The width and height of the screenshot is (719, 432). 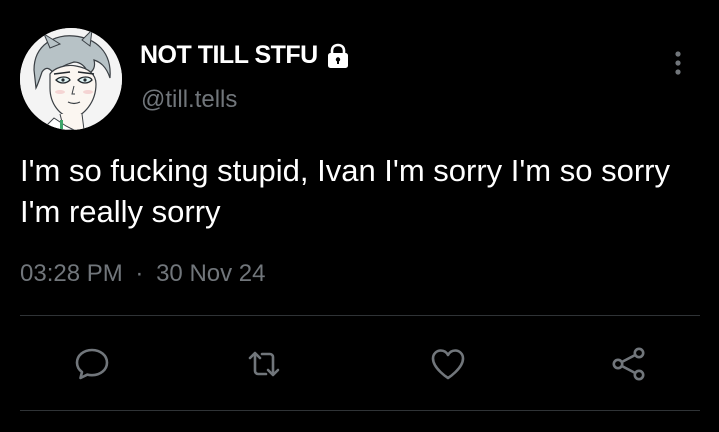 I want to click on tweet-timestamp: 03:28 PM · 30 Nov 24, so click(x=142, y=274).